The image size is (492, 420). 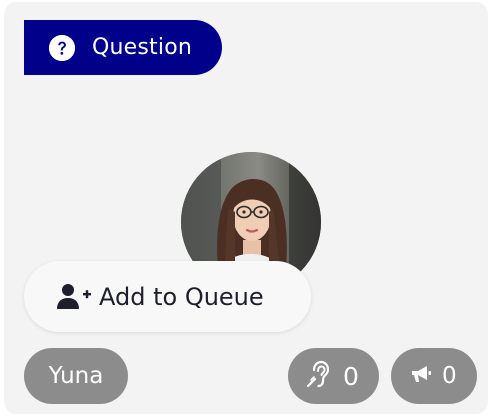 I want to click on megaphone-icon, so click(x=421, y=376).